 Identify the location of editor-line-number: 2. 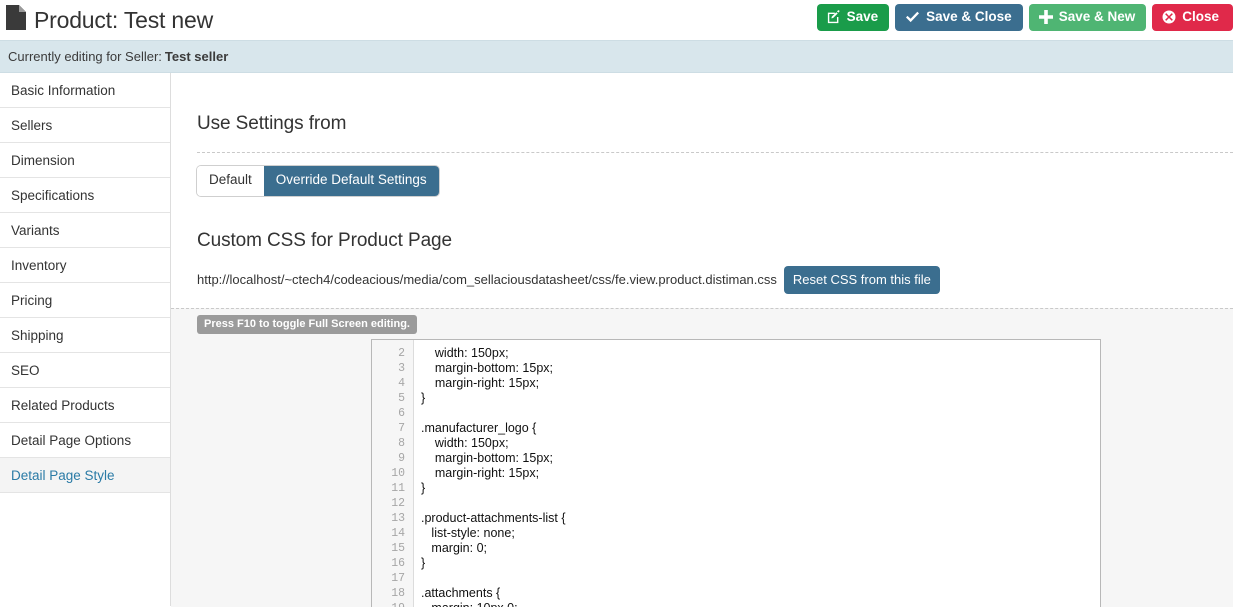
(401, 353).